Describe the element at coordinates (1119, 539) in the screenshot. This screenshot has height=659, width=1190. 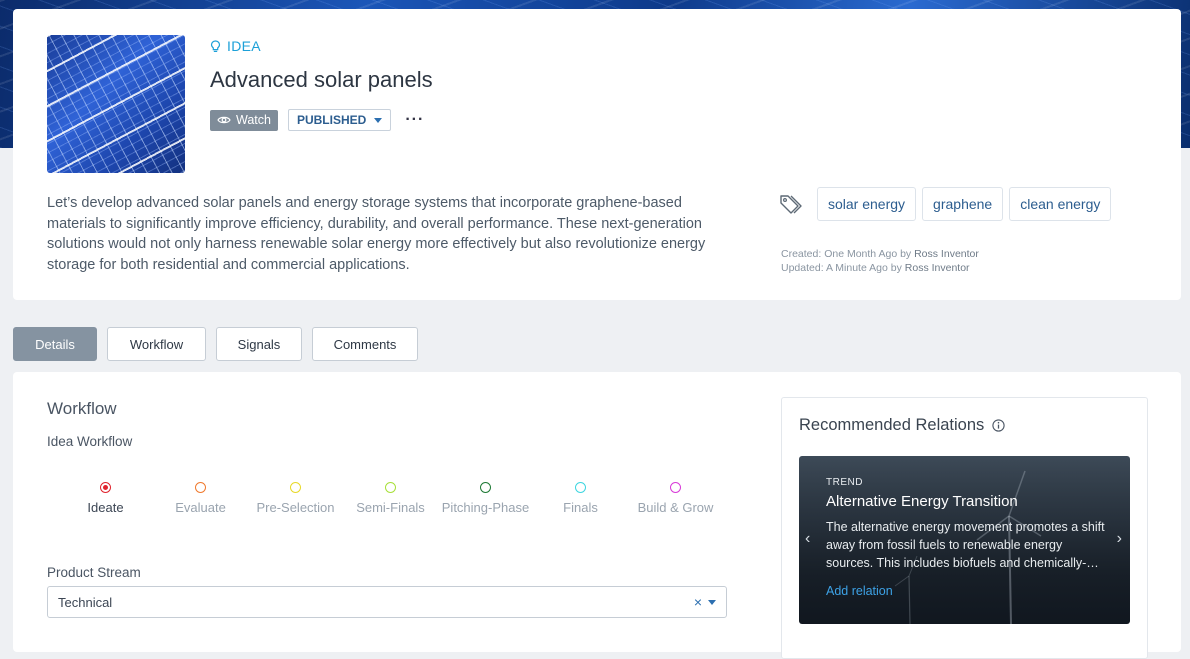
I see `chevron-right-icon: ›` at that location.